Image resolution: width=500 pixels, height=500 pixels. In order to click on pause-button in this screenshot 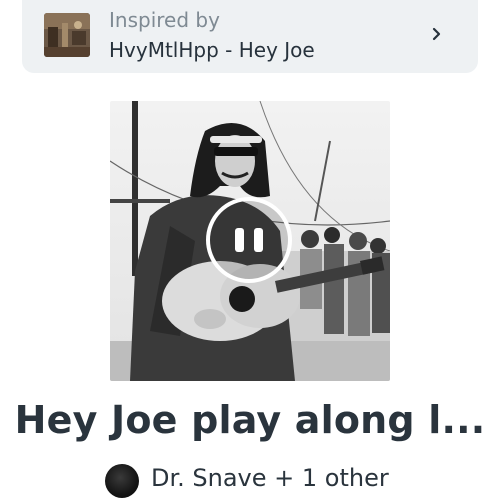, I will do `click(249, 240)`.